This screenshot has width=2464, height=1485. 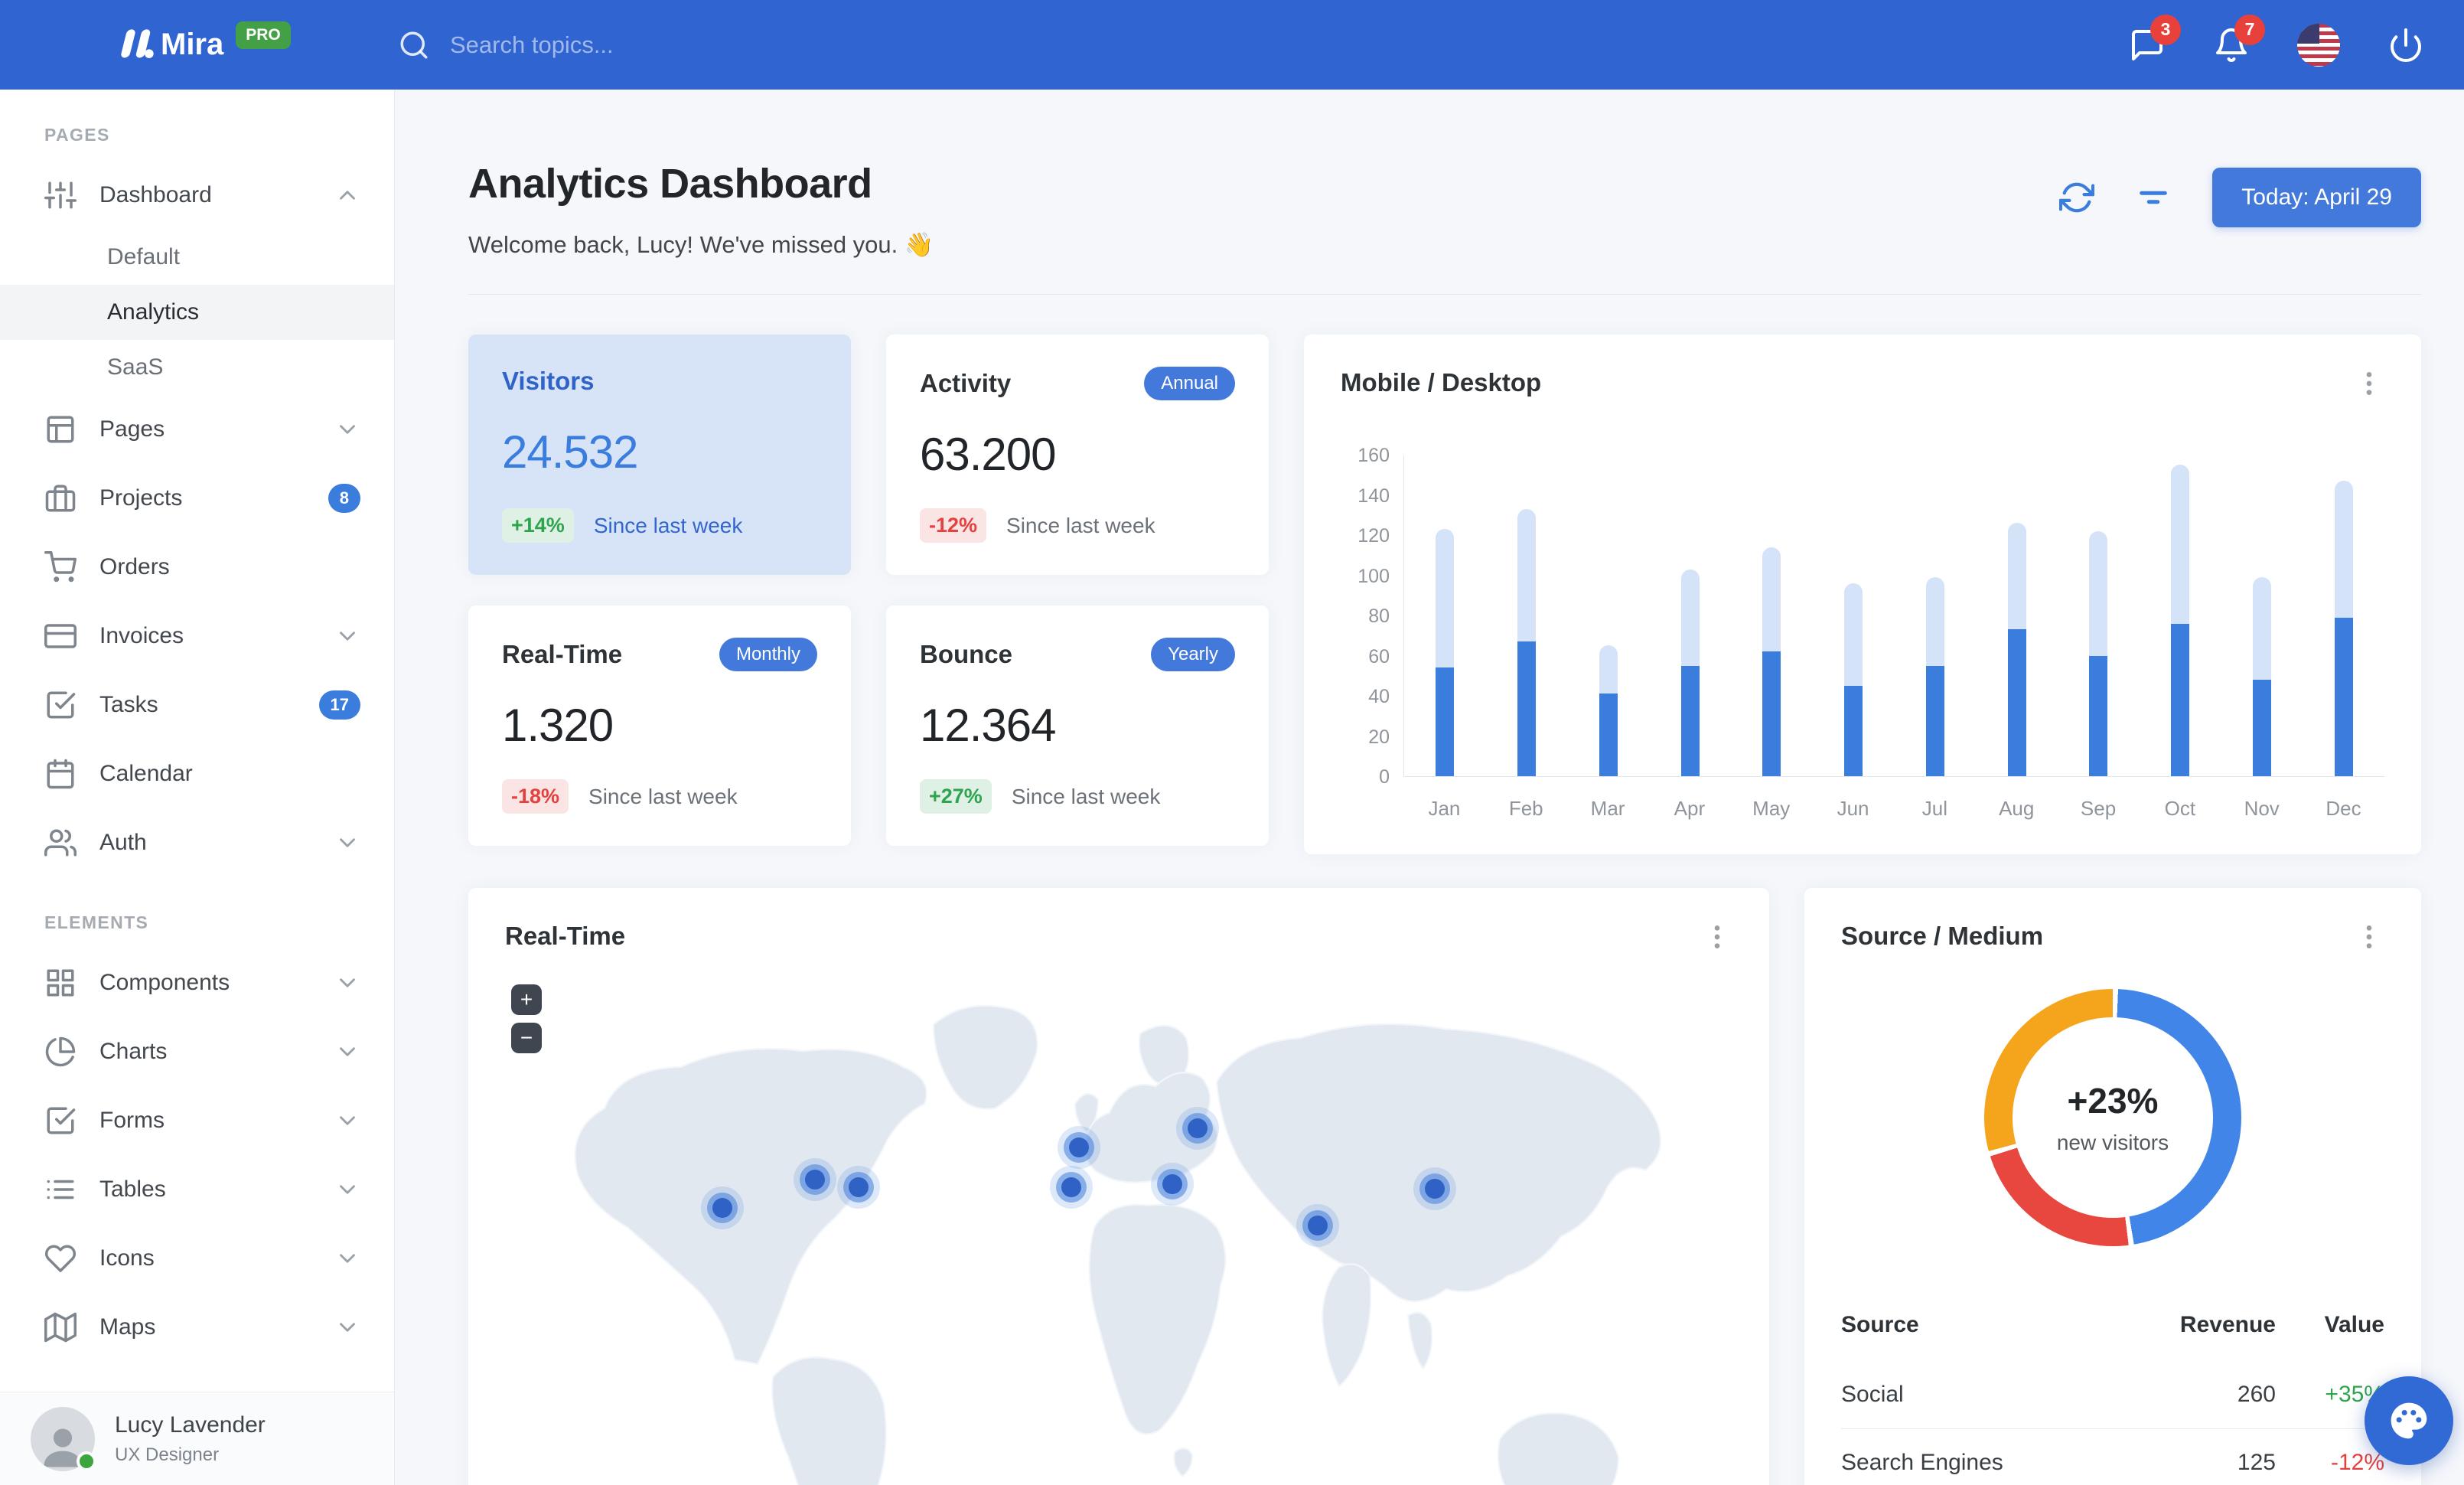 What do you see at coordinates (2318, 45) in the screenshot?
I see `language-flag-us` at bounding box center [2318, 45].